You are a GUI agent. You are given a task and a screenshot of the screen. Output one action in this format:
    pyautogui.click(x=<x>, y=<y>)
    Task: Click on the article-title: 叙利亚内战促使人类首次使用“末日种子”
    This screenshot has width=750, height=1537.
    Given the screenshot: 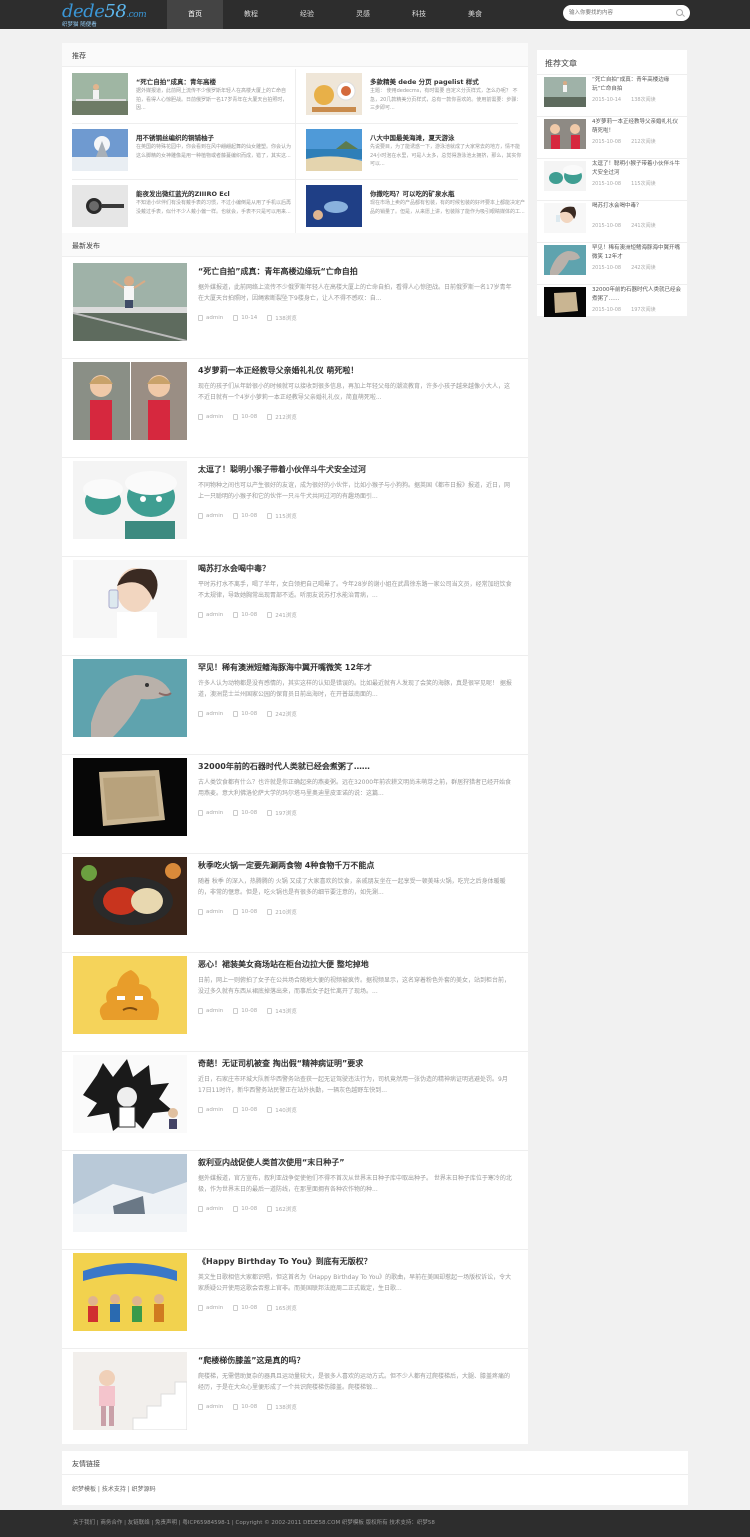 What is the action you would take?
    pyautogui.click(x=271, y=1162)
    